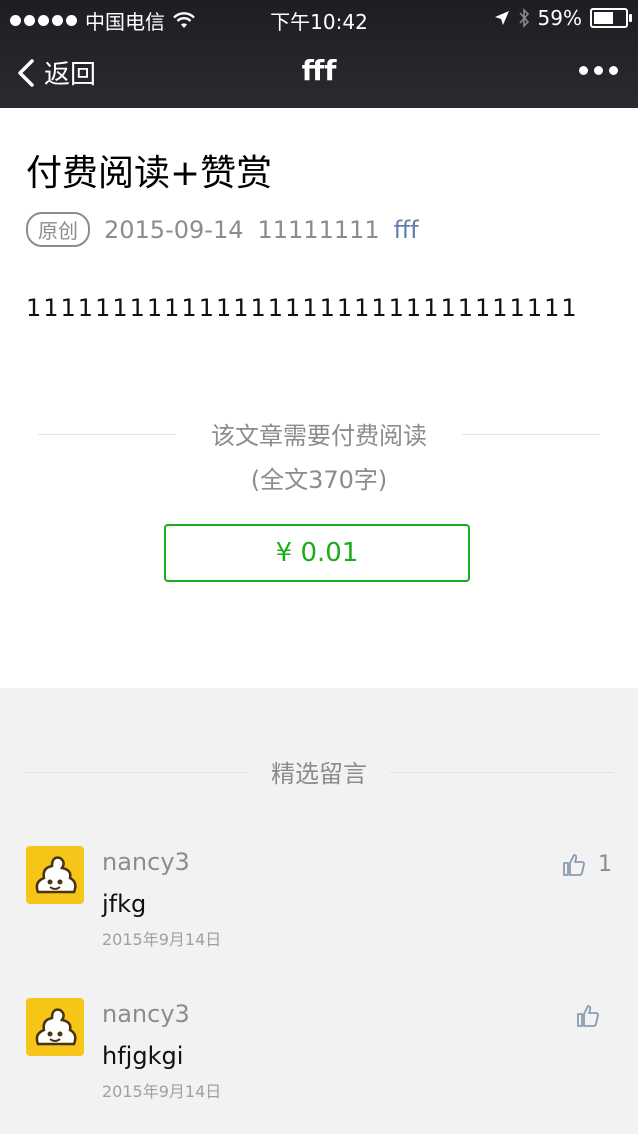 This screenshot has height=1134, width=638. What do you see at coordinates (319, 774) in the screenshot?
I see `comments-section-title: 精选留言` at bounding box center [319, 774].